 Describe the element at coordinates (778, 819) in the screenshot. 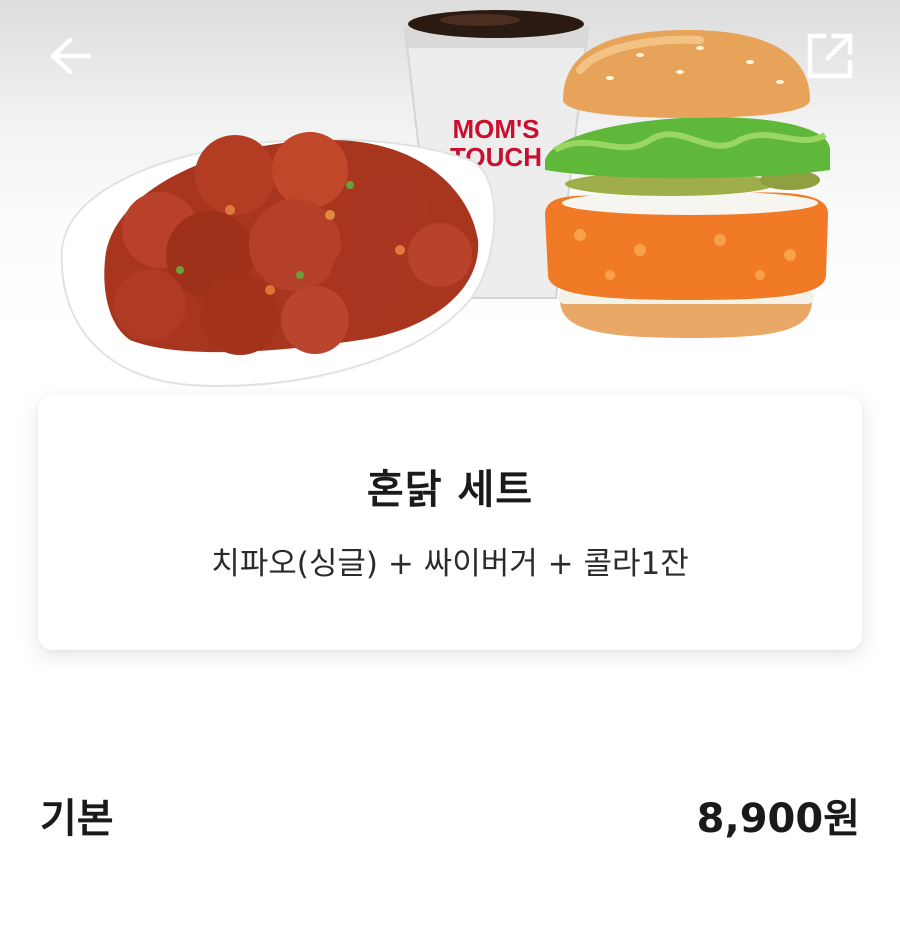

I see `price-value: 8,900원` at that location.